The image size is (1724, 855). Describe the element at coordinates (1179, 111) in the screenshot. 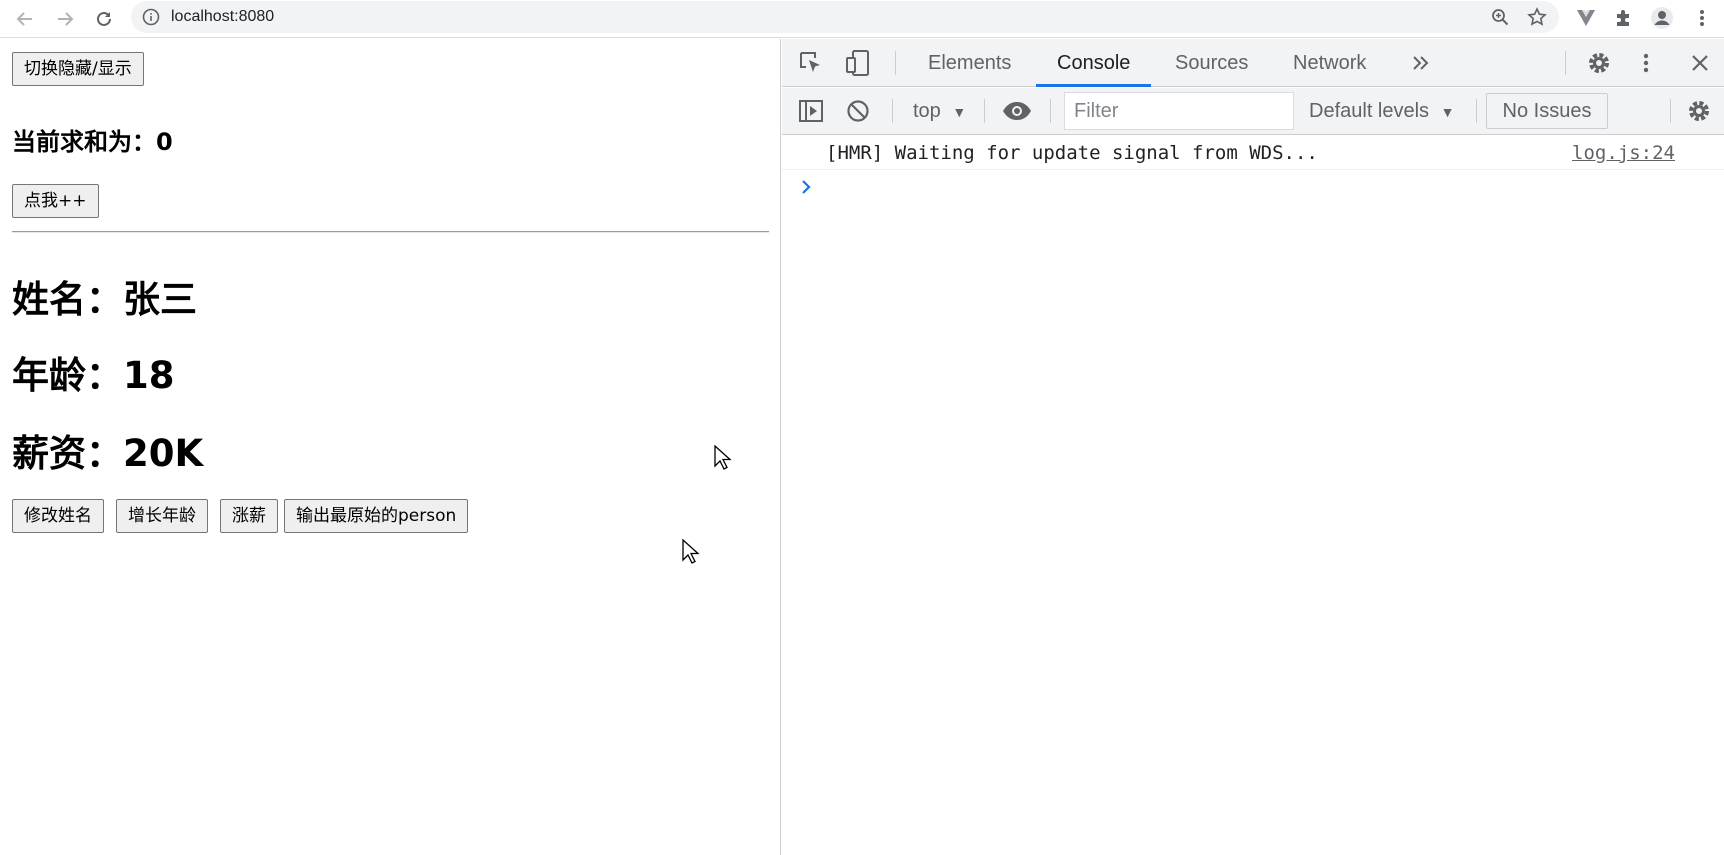

I see `console-filter-input: Filter` at that location.